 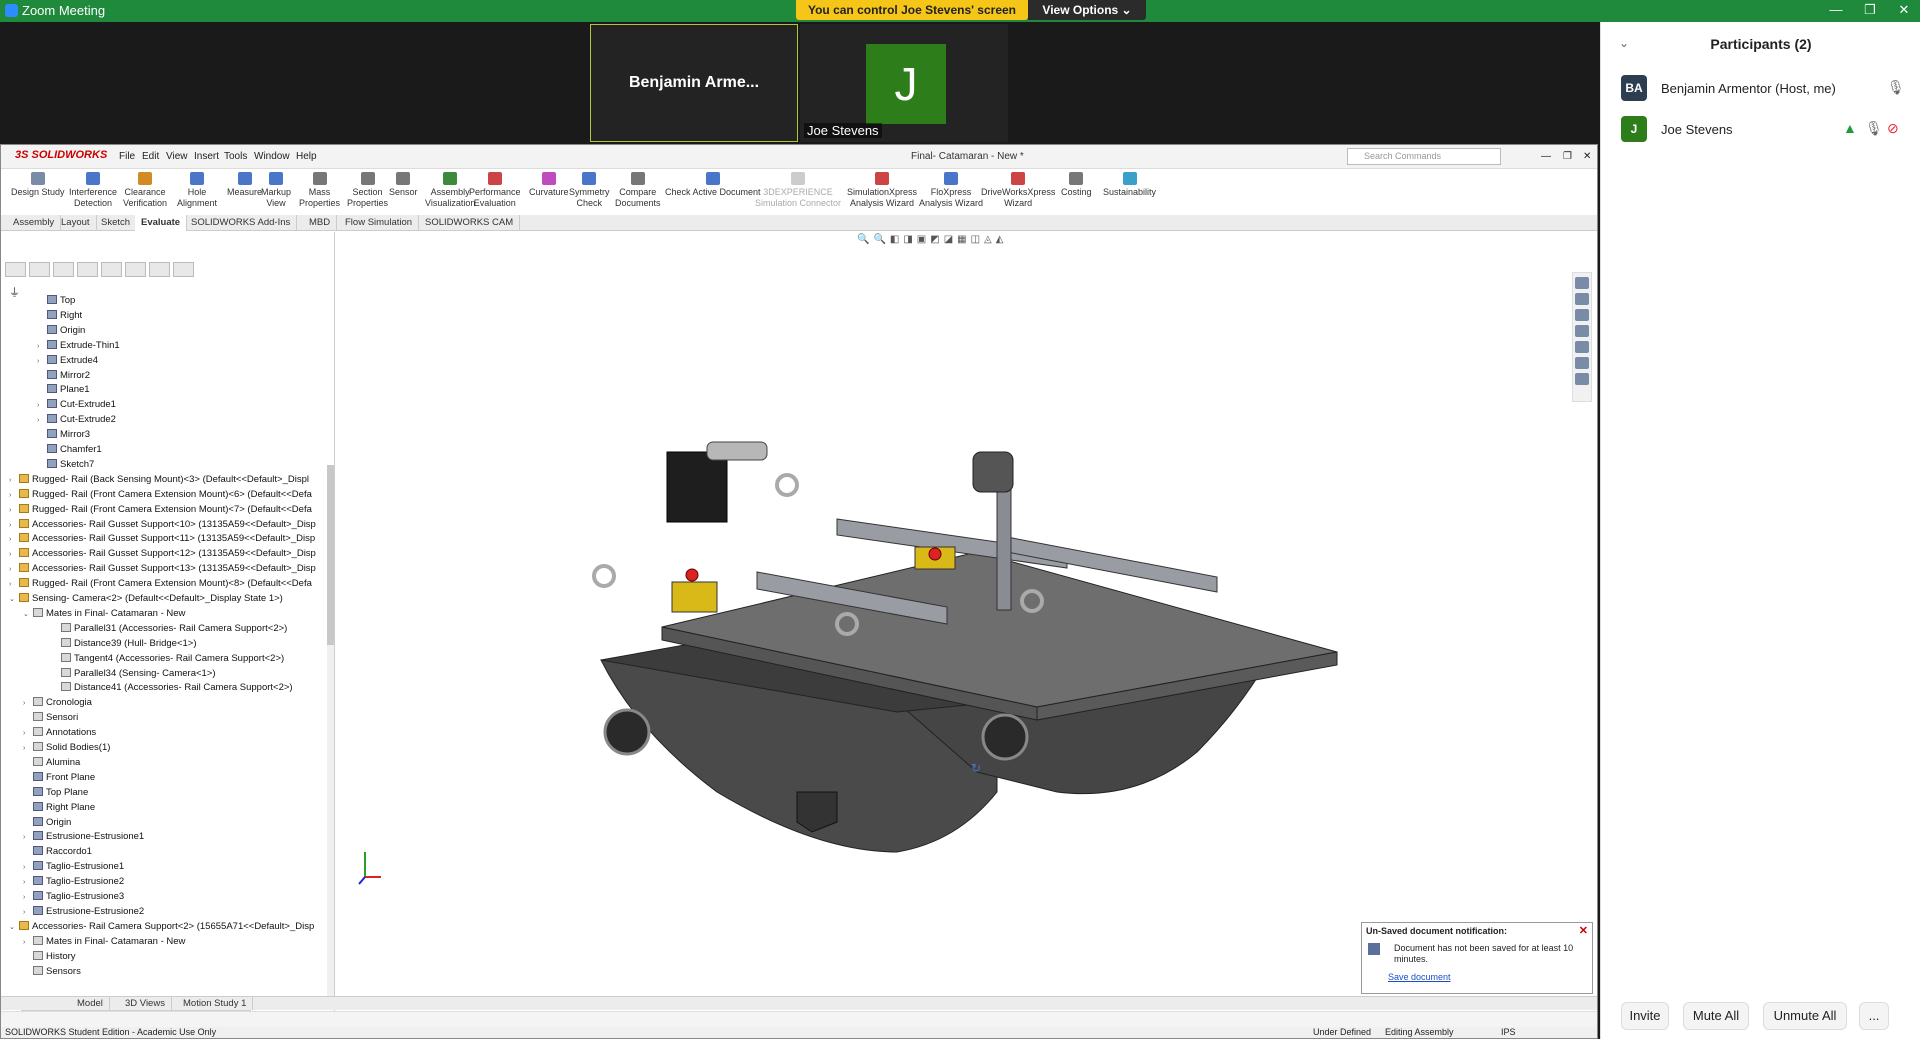 I want to click on tree-item: Sensori, so click(x=50, y=718).